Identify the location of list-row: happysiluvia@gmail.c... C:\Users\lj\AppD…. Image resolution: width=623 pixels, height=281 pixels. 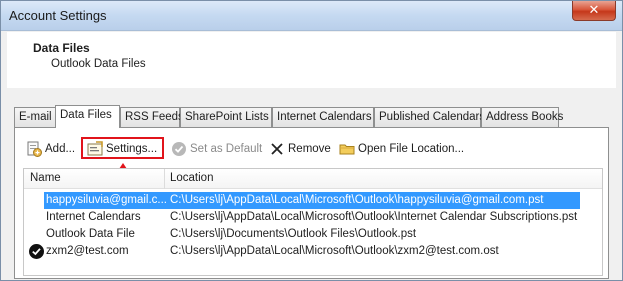
(313, 200).